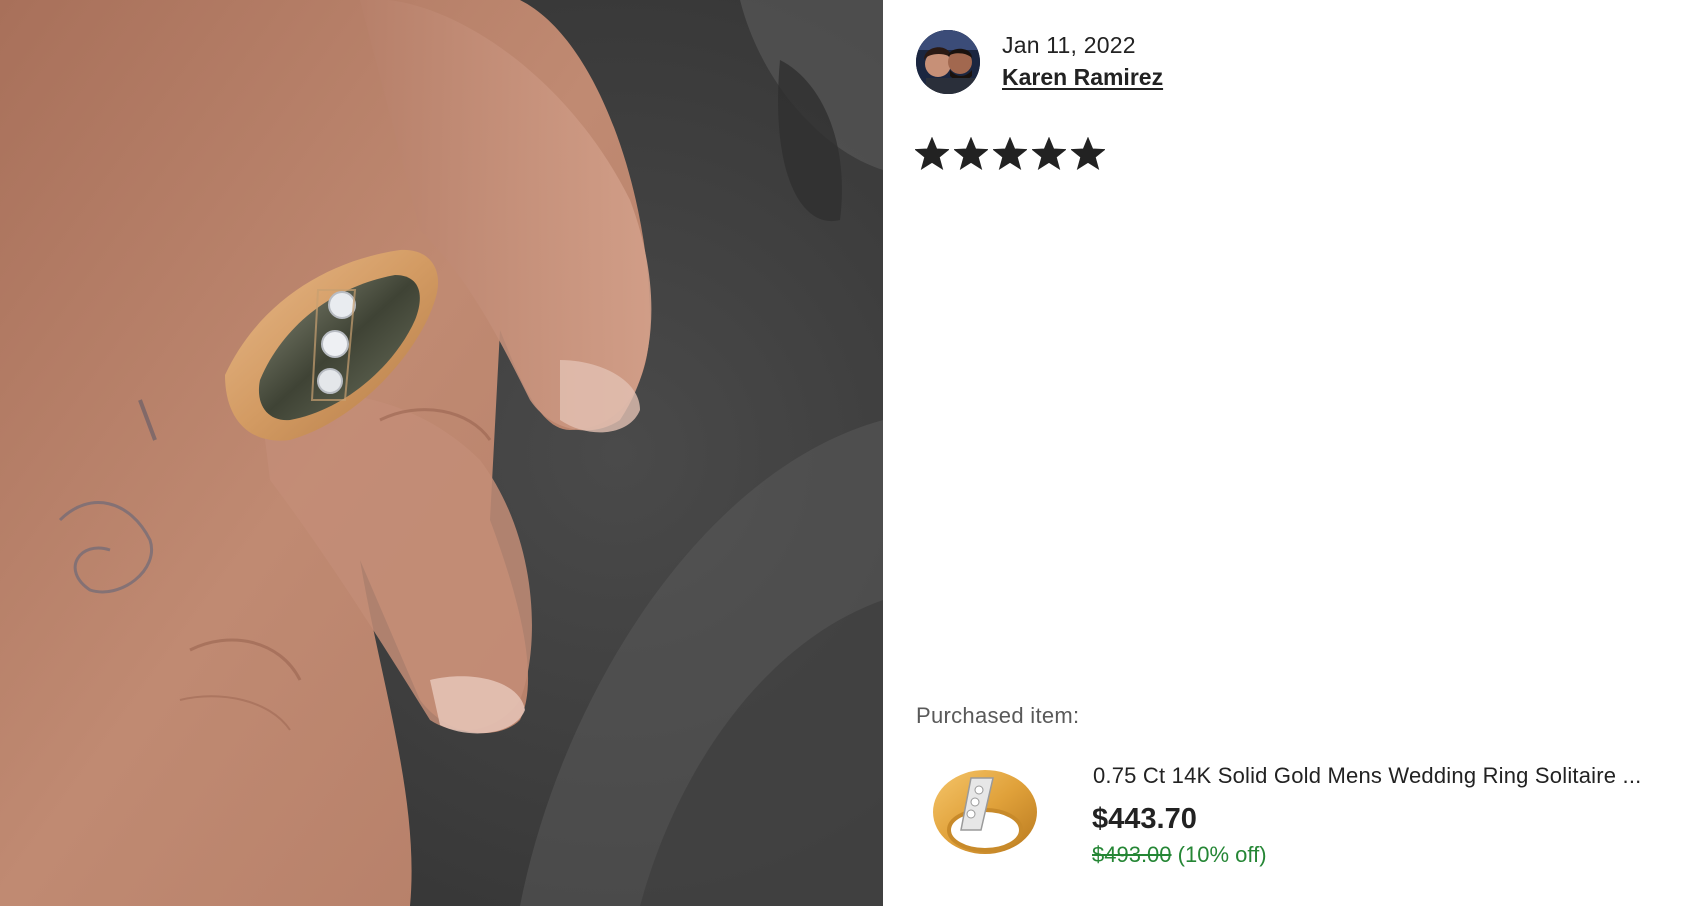 This screenshot has height=906, width=1698. What do you see at coordinates (1082, 77) in the screenshot?
I see `reviewer-name-link: Karen Ramirez` at bounding box center [1082, 77].